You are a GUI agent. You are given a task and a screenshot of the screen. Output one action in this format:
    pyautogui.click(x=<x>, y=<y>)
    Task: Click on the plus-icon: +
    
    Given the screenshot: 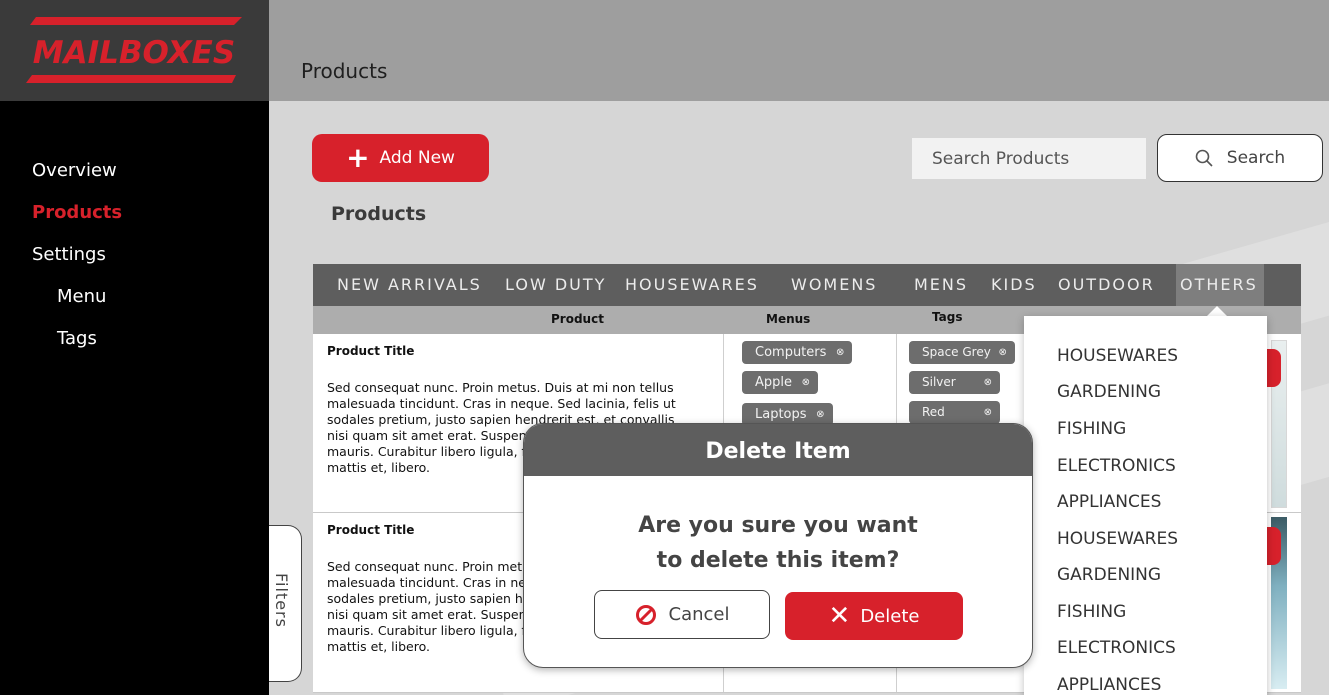 What is the action you would take?
    pyautogui.click(x=358, y=157)
    